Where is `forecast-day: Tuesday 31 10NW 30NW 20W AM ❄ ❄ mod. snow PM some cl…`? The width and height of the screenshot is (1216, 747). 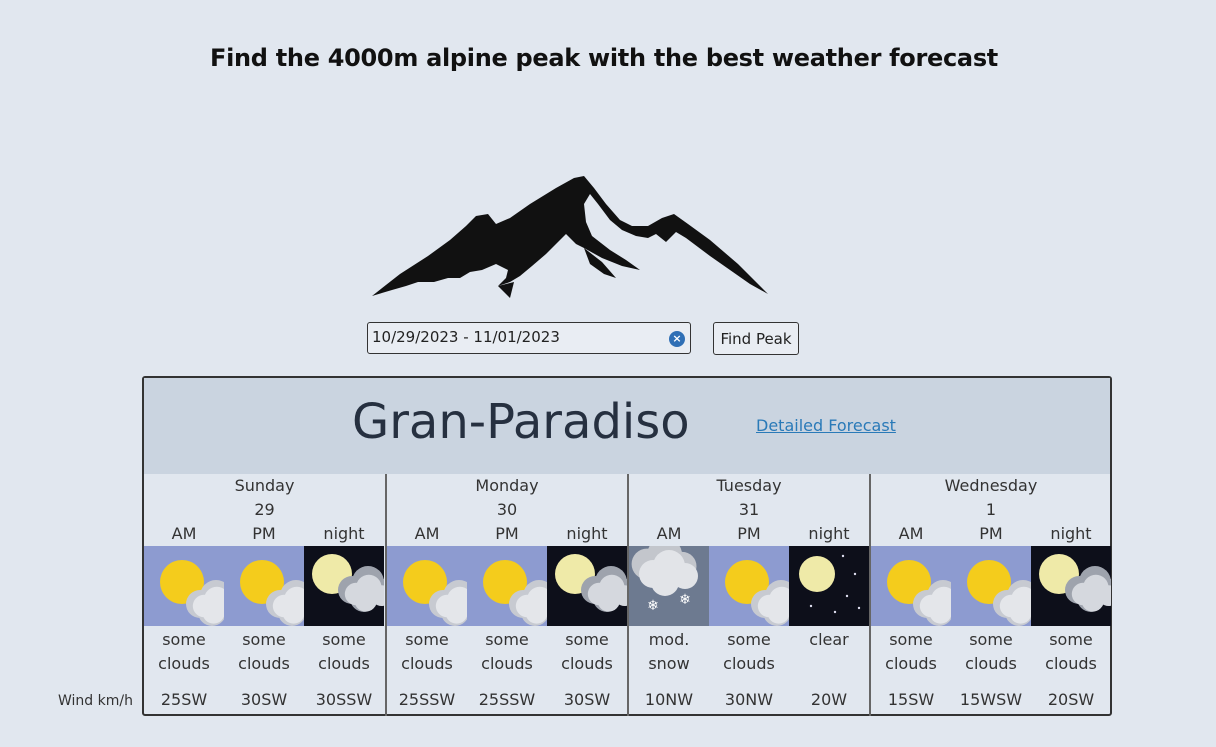 forecast-day: Tuesday 31 10NW 30NW 20W AM ❄ ❄ mod. snow PM some cl… is located at coordinates (748, 595).